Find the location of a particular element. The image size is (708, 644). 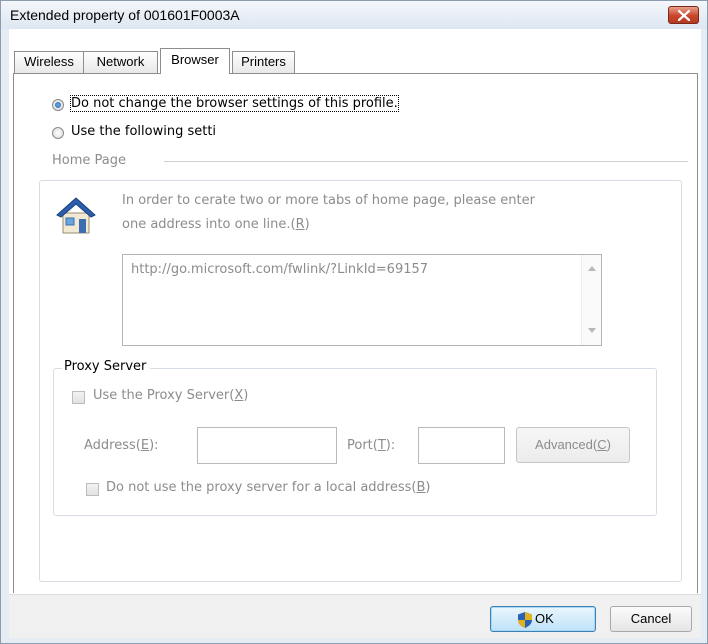

use-proxy-checkbox is located at coordinates (78, 397).